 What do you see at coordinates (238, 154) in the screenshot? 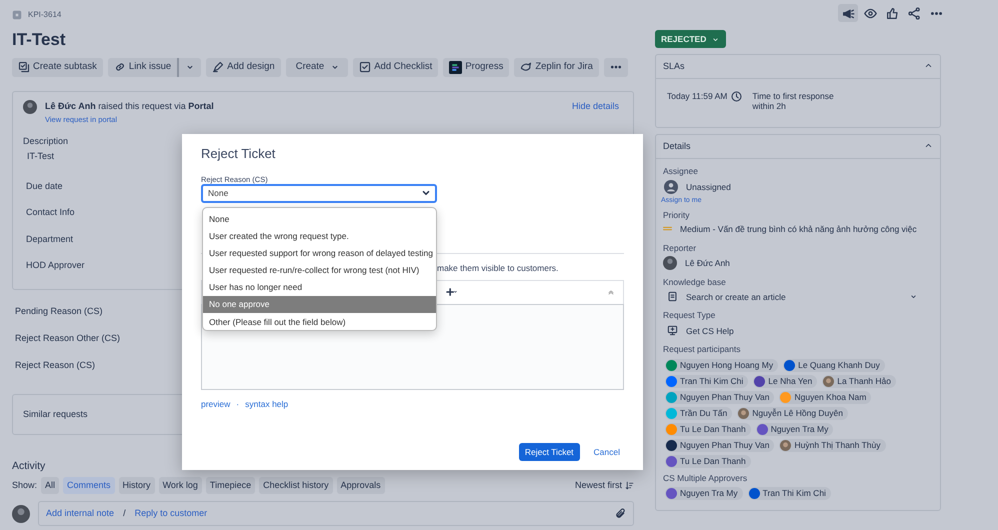
I see `modal-title: Reject Ticket` at bounding box center [238, 154].